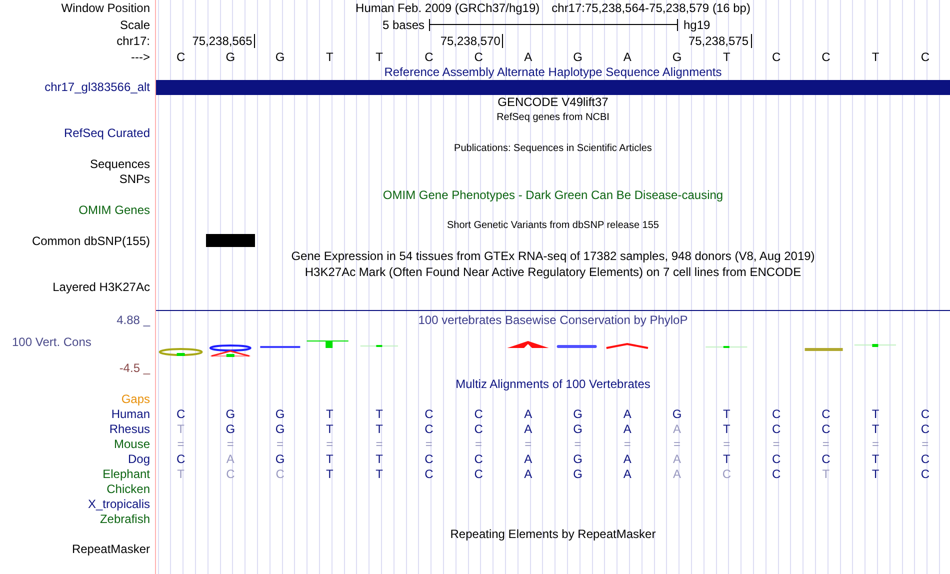  I want to click on position-tick: 75,238,570, so click(472, 41).